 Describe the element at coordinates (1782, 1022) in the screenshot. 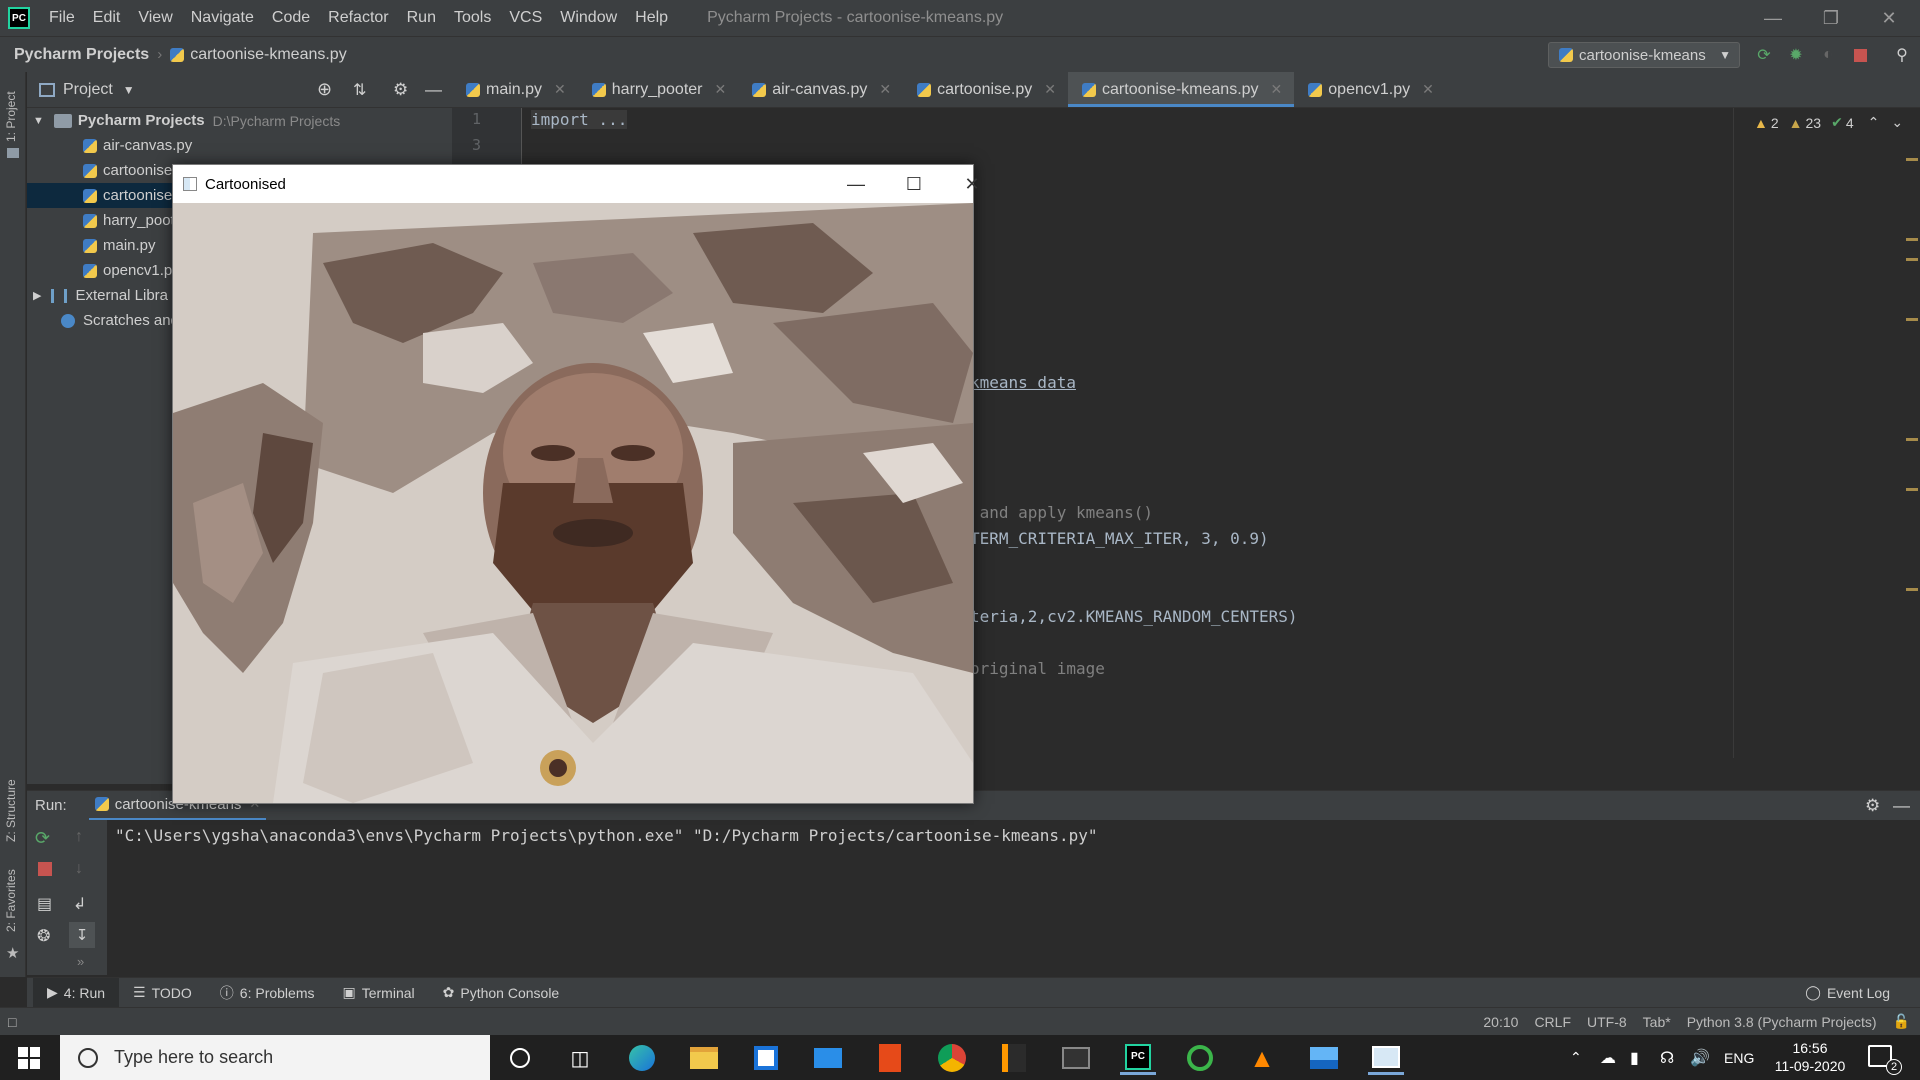

I see `python-interpreter: Python 3.8 (Pycharm Projects)` at that location.